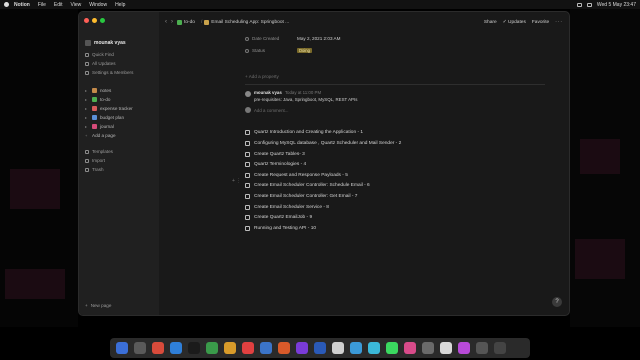 This screenshot has width=640, height=360. Describe the element at coordinates (186, 22) in the screenshot. I see `breadcrumb-to-do: to-do` at that location.